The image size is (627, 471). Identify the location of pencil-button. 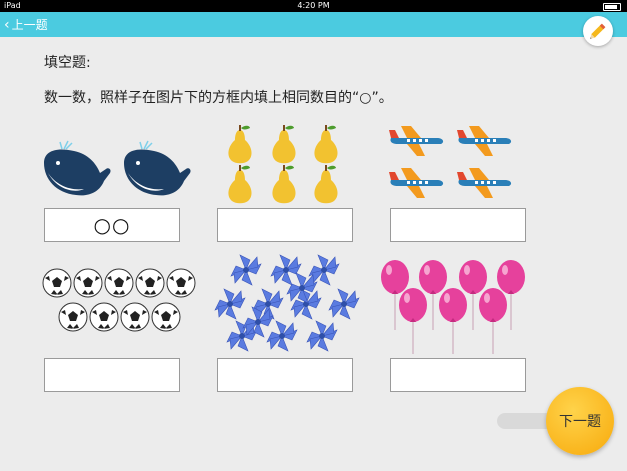
(598, 31).